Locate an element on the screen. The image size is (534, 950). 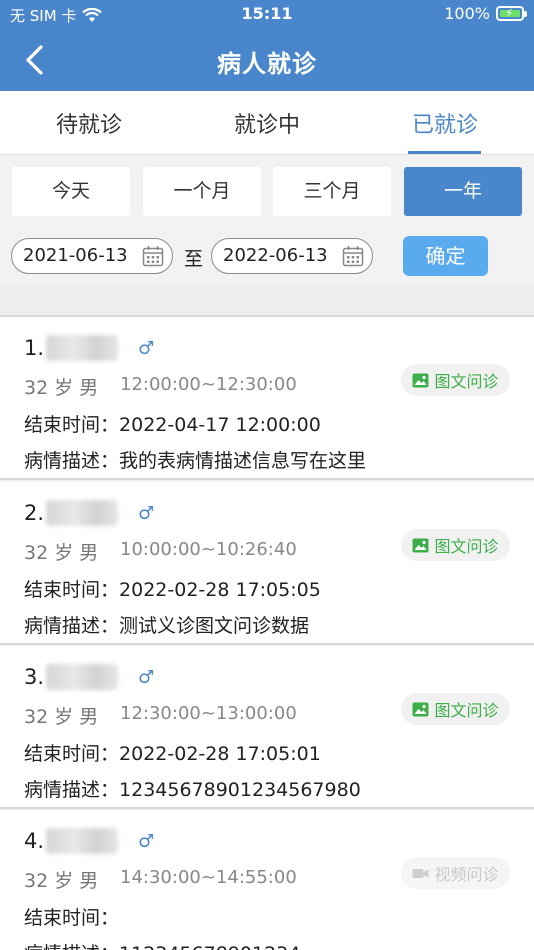
tab-waiting: 待就诊 is located at coordinates (89, 123).